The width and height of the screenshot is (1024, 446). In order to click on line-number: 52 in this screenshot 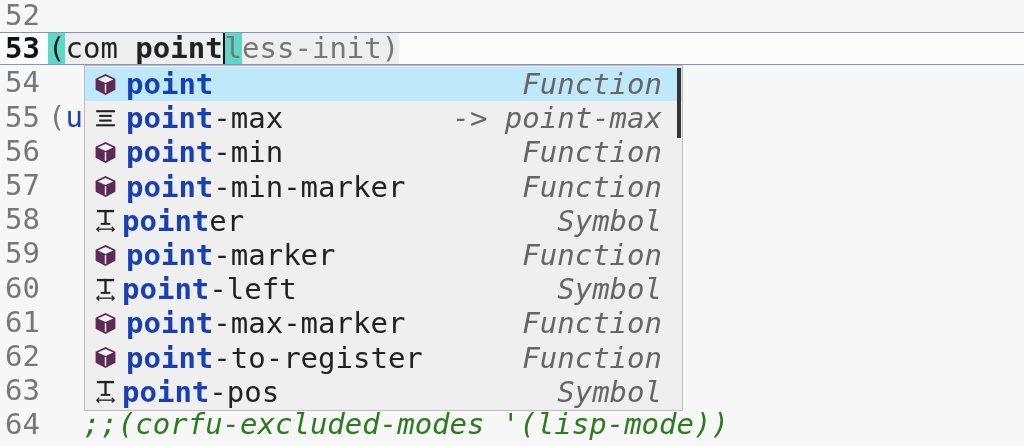, I will do `click(22, 16)`.